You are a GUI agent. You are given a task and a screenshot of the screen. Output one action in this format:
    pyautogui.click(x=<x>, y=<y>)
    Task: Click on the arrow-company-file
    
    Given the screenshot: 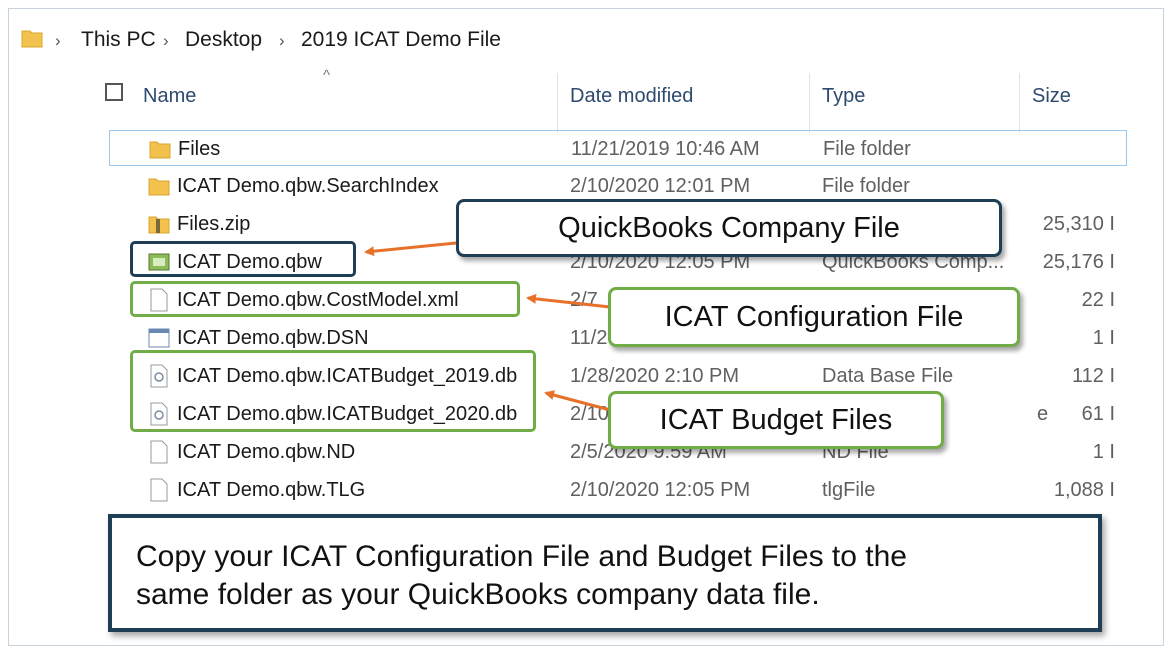 What is the action you would take?
    pyautogui.click(x=410, y=249)
    